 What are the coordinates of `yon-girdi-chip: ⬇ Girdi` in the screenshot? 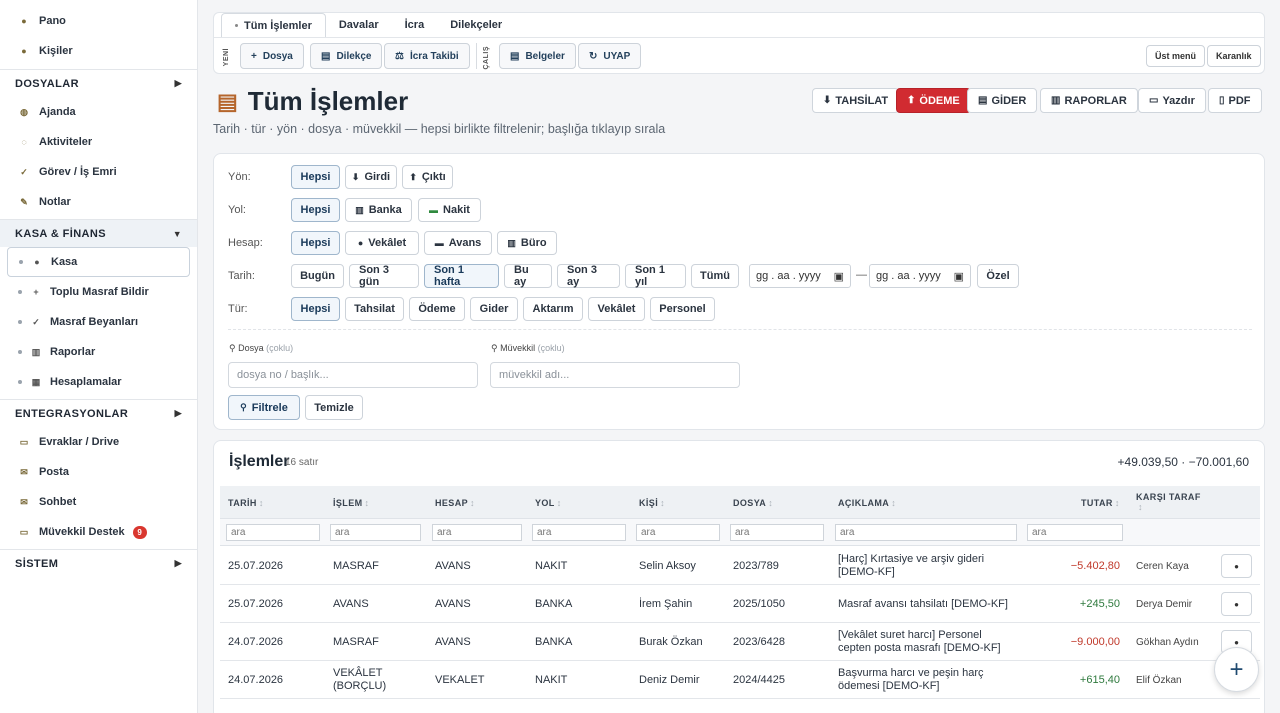 It's located at (371, 177).